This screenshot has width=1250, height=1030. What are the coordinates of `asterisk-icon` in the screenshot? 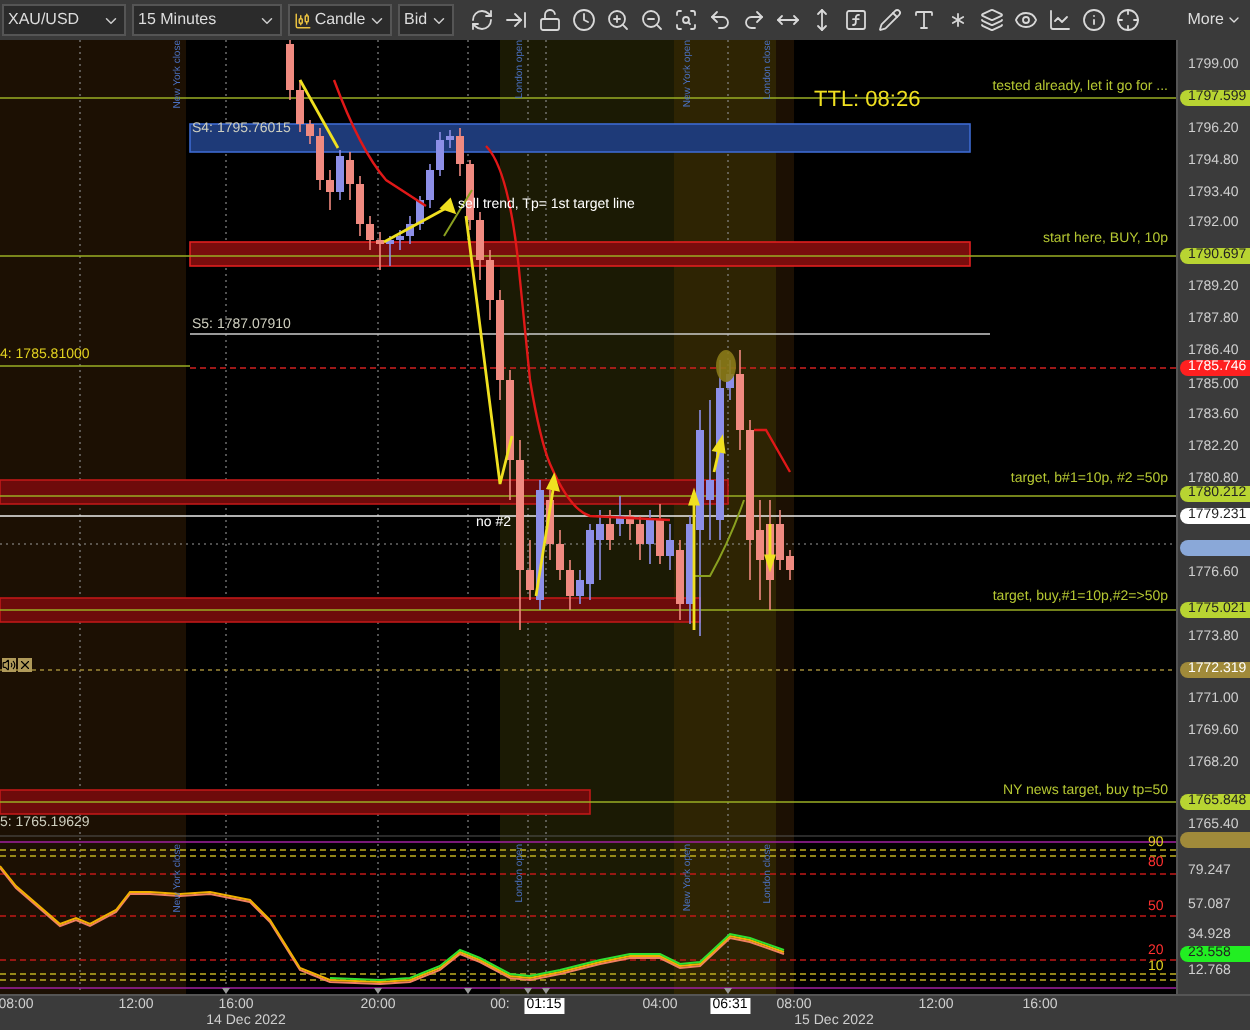 It's located at (958, 20).